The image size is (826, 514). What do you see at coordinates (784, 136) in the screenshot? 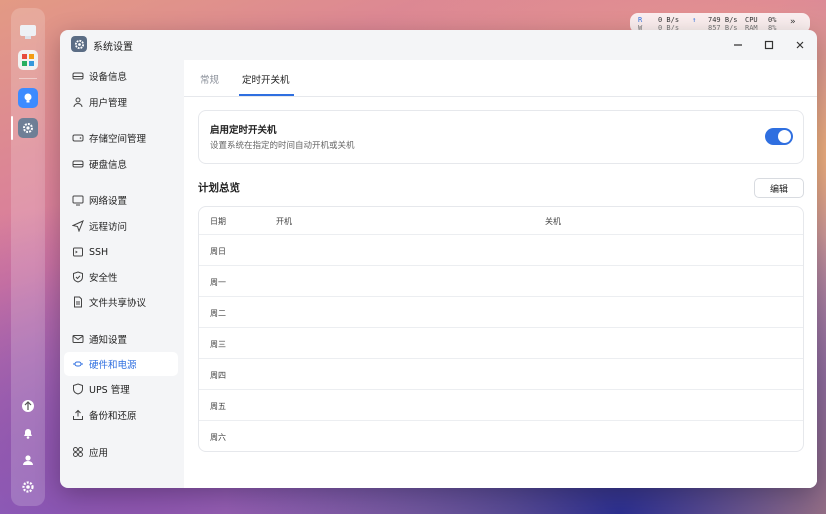
I see `toggle-knob` at bounding box center [784, 136].